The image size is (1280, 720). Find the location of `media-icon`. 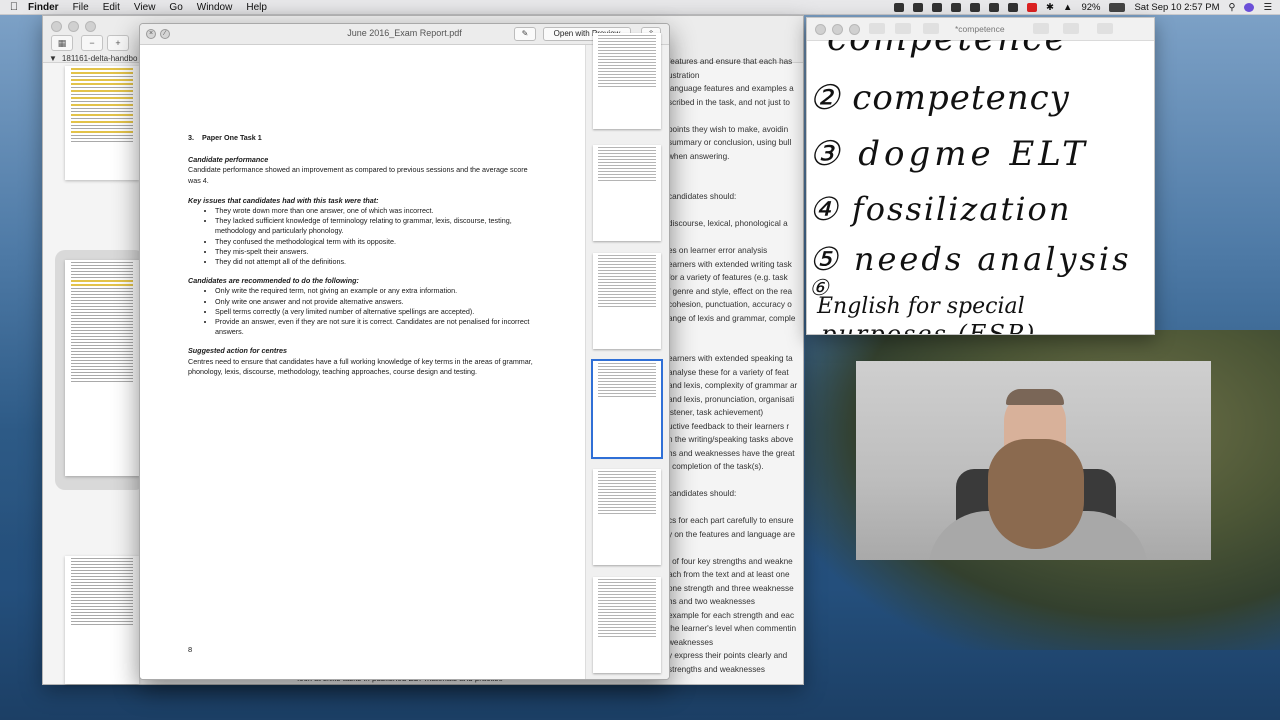

media-icon is located at coordinates (1071, 28).